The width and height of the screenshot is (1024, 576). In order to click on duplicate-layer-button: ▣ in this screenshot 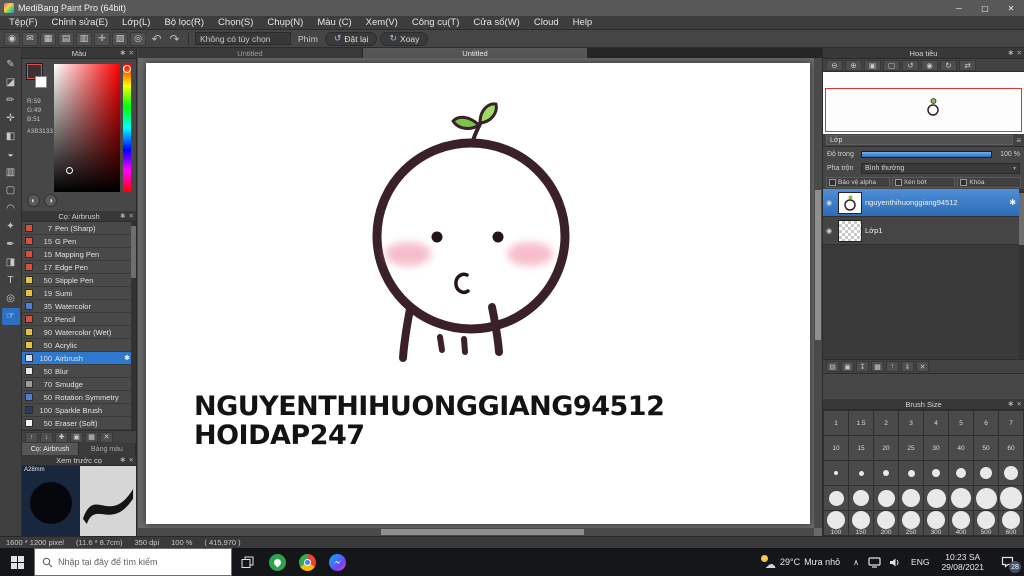, I will do `click(847, 366)`.